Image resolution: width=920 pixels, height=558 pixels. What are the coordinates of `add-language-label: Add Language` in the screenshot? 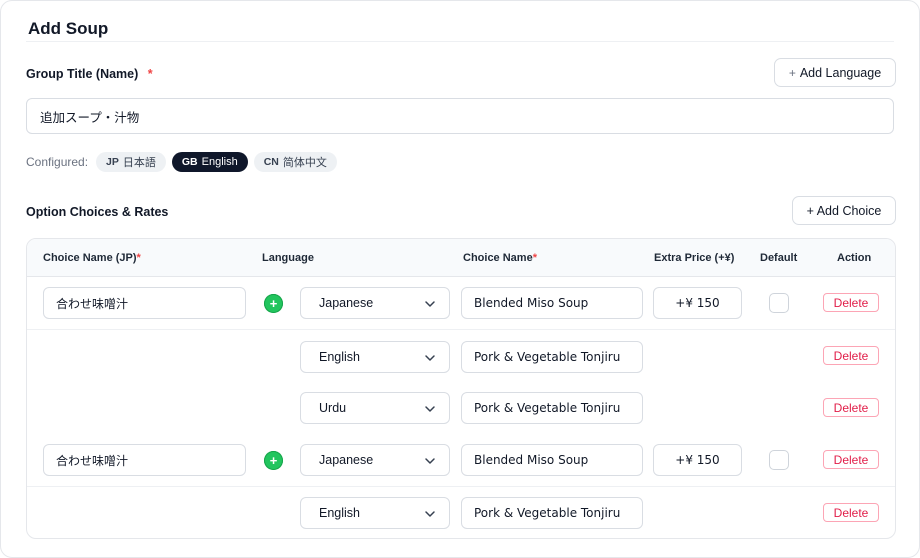 It's located at (840, 72).